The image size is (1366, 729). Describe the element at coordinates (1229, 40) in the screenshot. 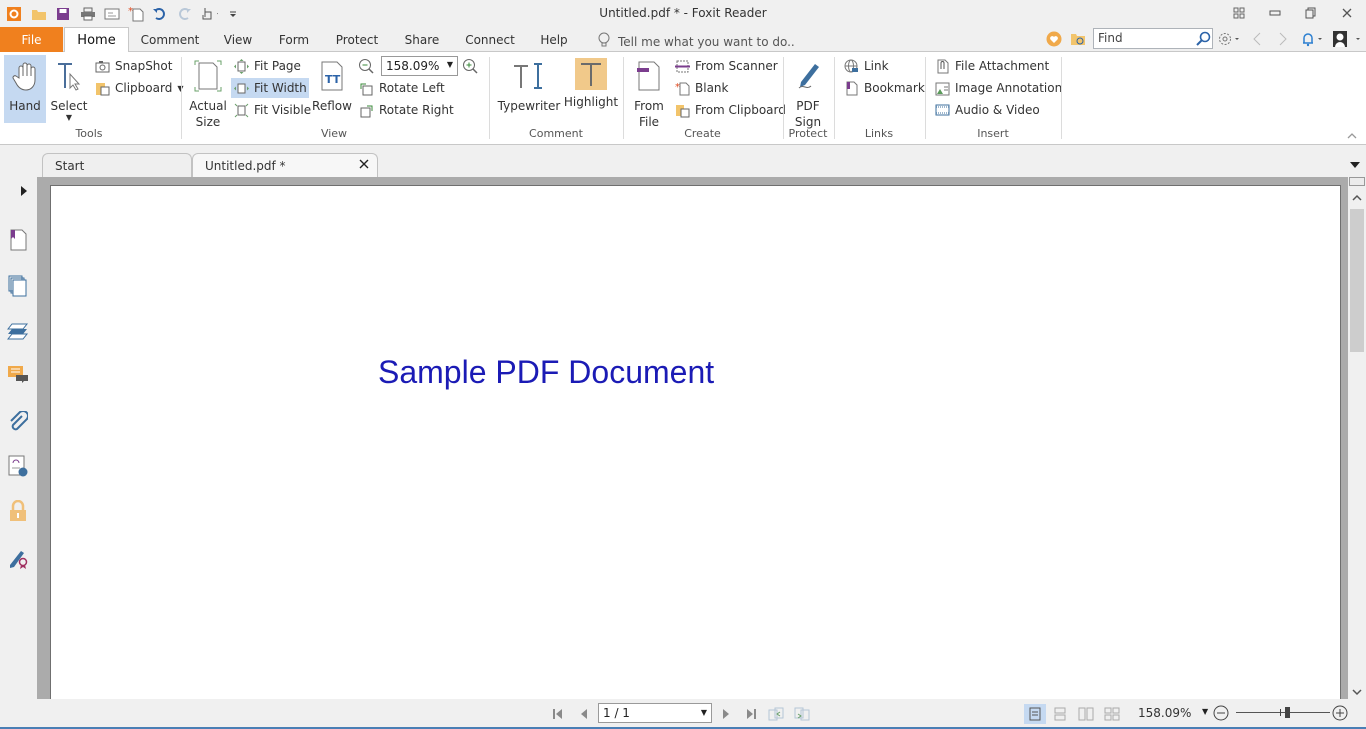

I see `settings-gear-icon` at that location.